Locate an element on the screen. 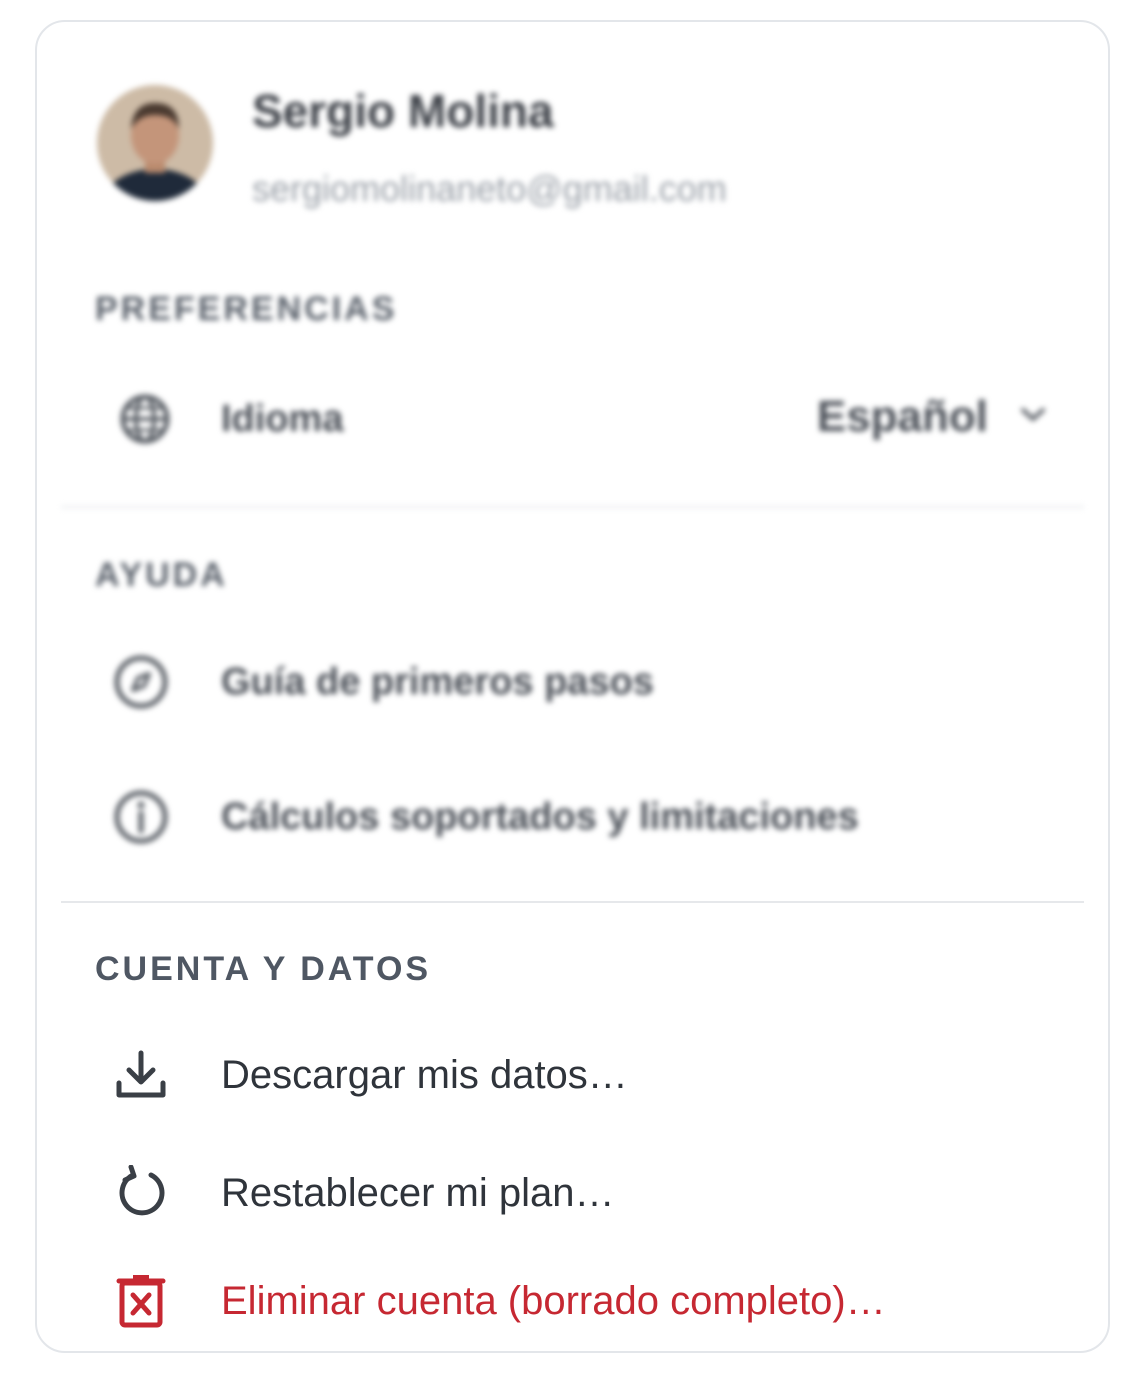 The height and width of the screenshot is (1373, 1146). user-name: Sergio Molina is located at coordinates (403, 111).